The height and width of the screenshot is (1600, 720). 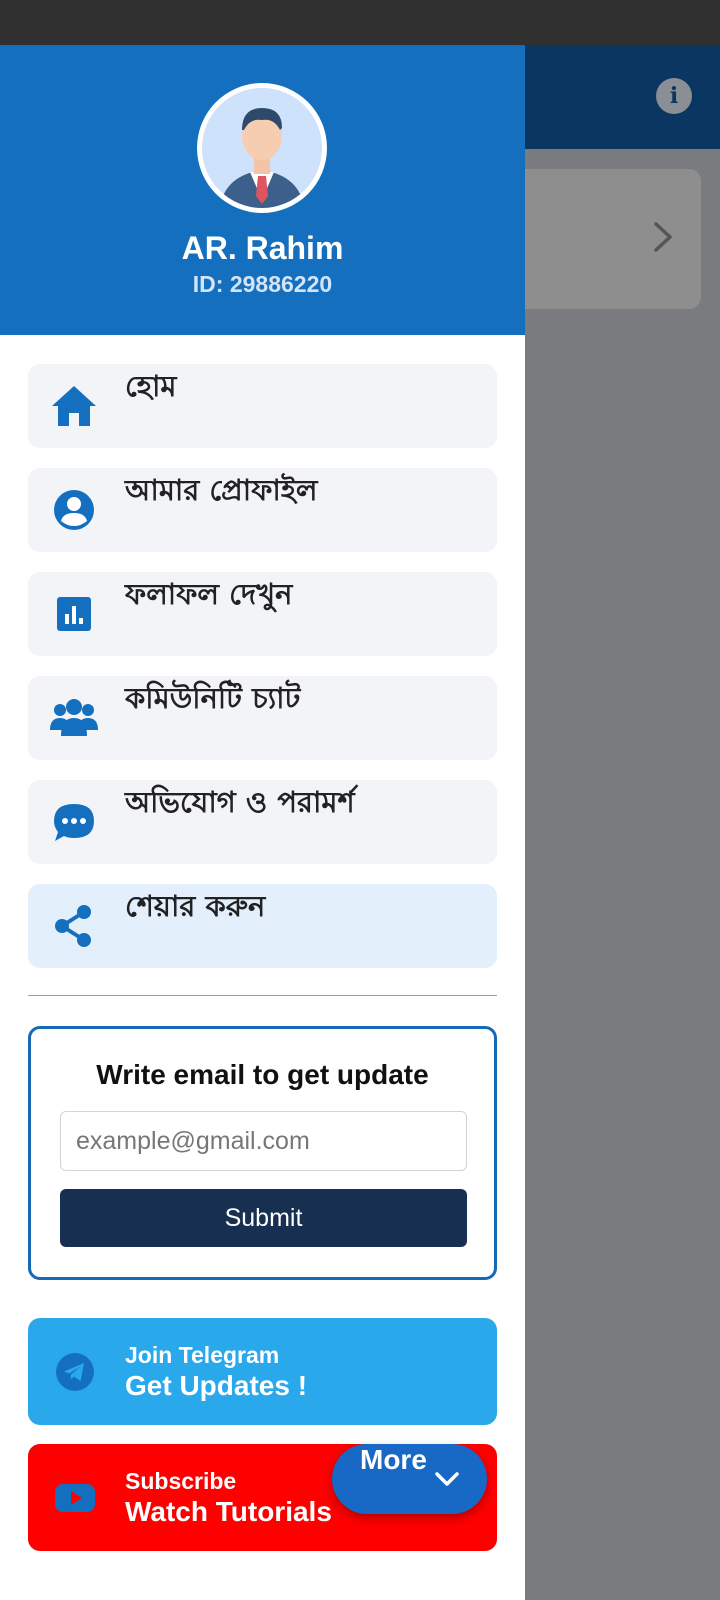 I want to click on divider, so click(x=262, y=995).